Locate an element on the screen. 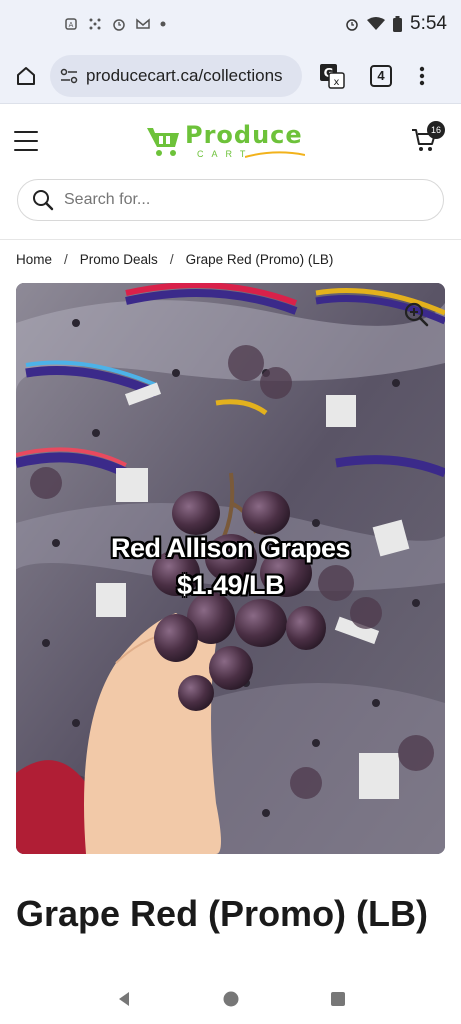  svg-text: A is located at coordinates (71, 25).